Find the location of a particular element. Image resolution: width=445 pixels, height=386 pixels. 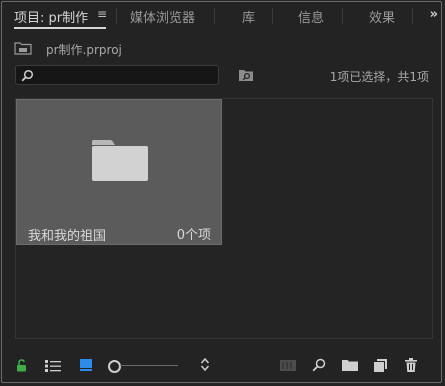

selection-status: 1项已选择，共1项 is located at coordinates (379, 77).